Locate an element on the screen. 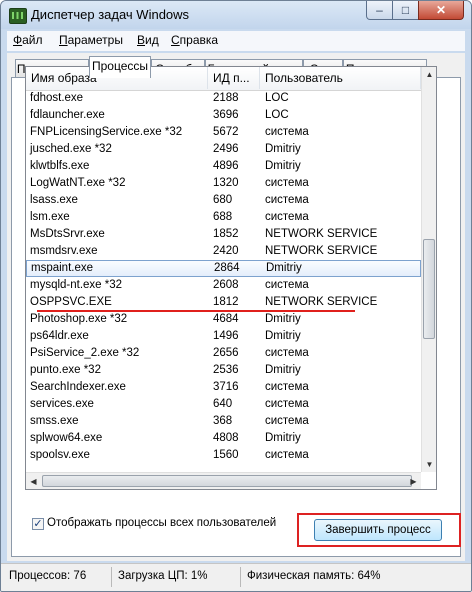 This screenshot has height=592, width=472. process-name: splwow64.exe is located at coordinates (66, 438).